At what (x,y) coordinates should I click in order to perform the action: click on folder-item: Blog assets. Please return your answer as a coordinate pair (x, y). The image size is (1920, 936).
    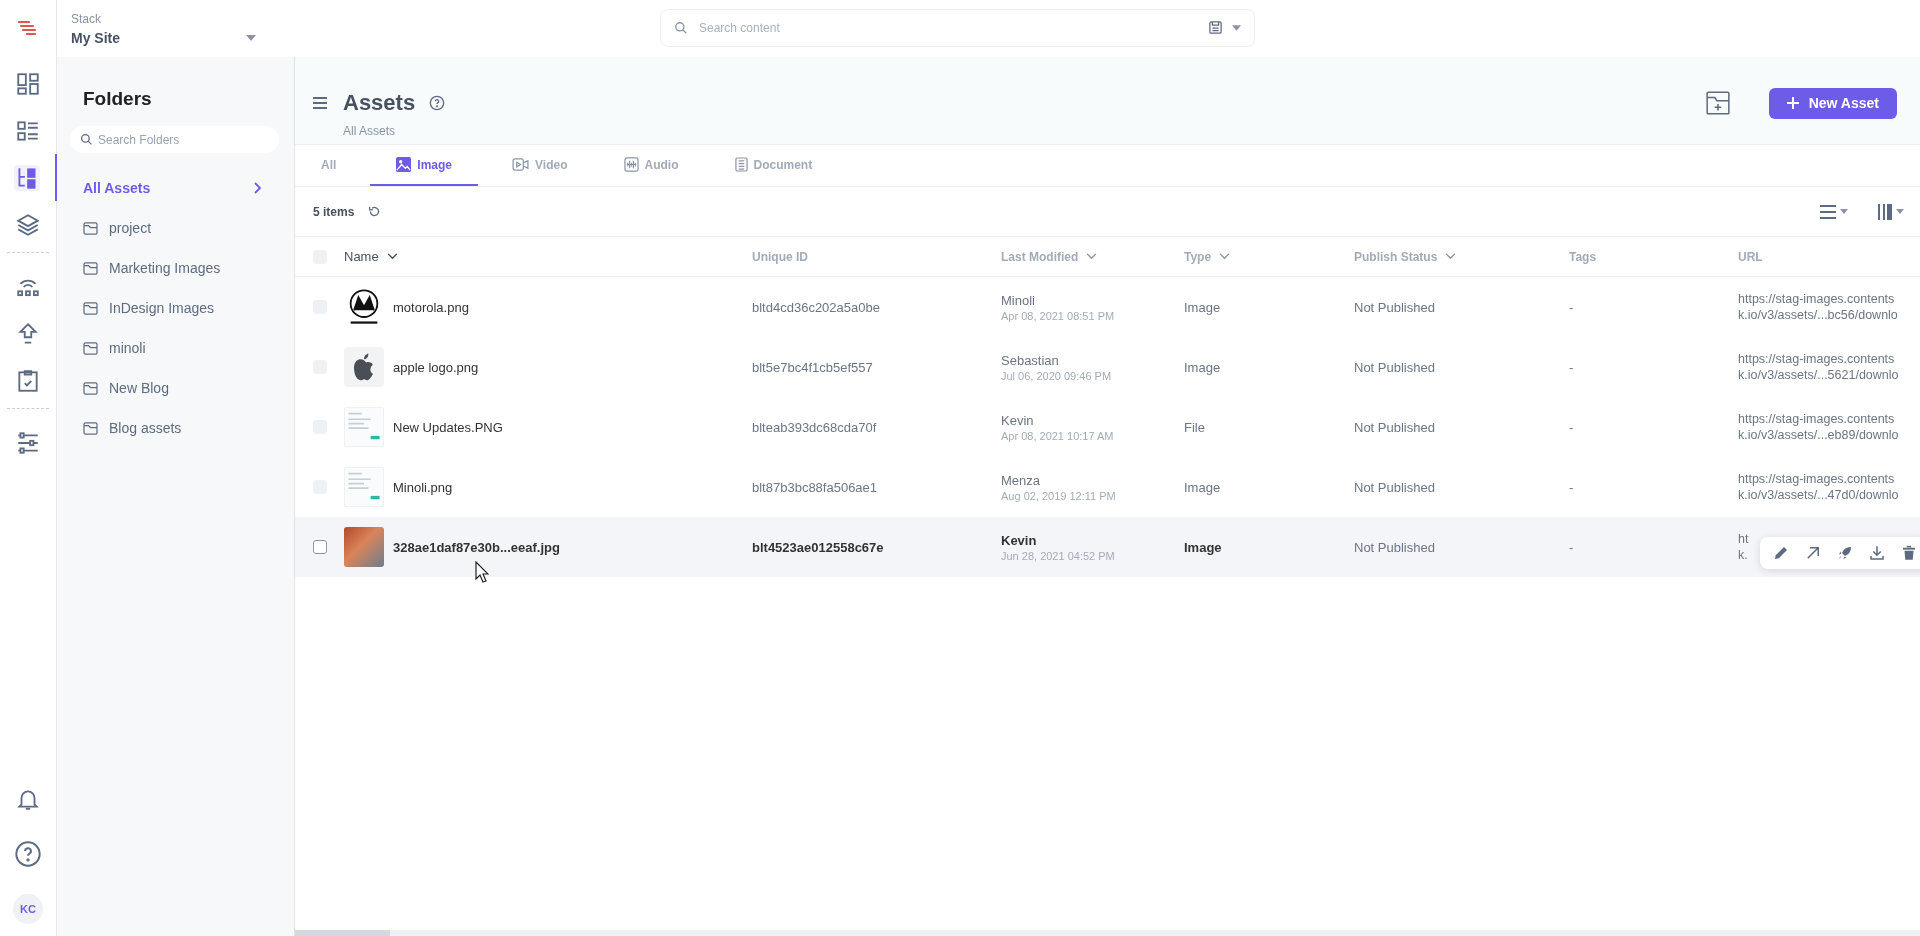
    Looking at the image, I should click on (174, 428).